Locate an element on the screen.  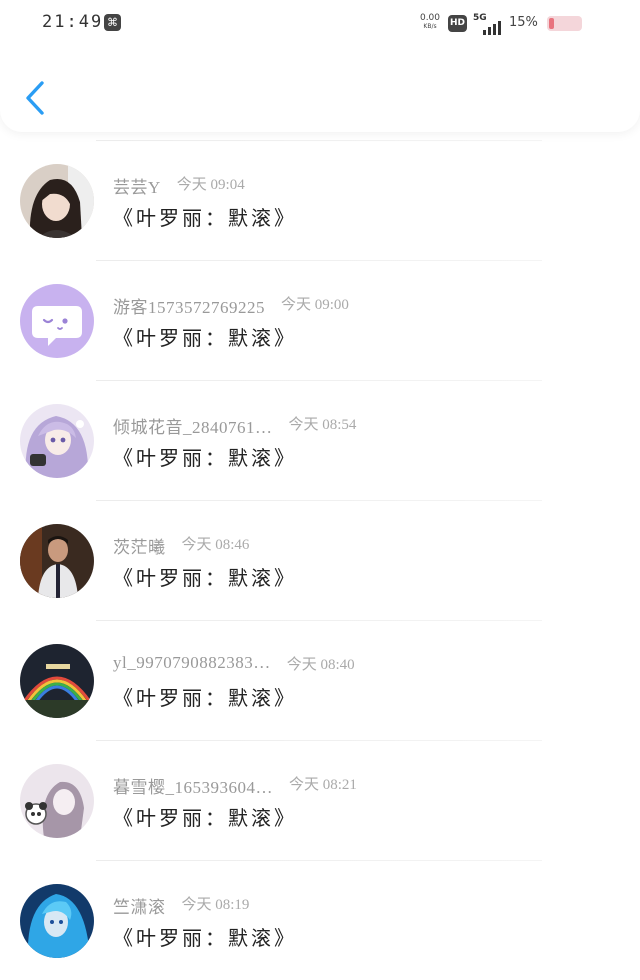
hd-badge: HD is located at coordinates (457, 23).